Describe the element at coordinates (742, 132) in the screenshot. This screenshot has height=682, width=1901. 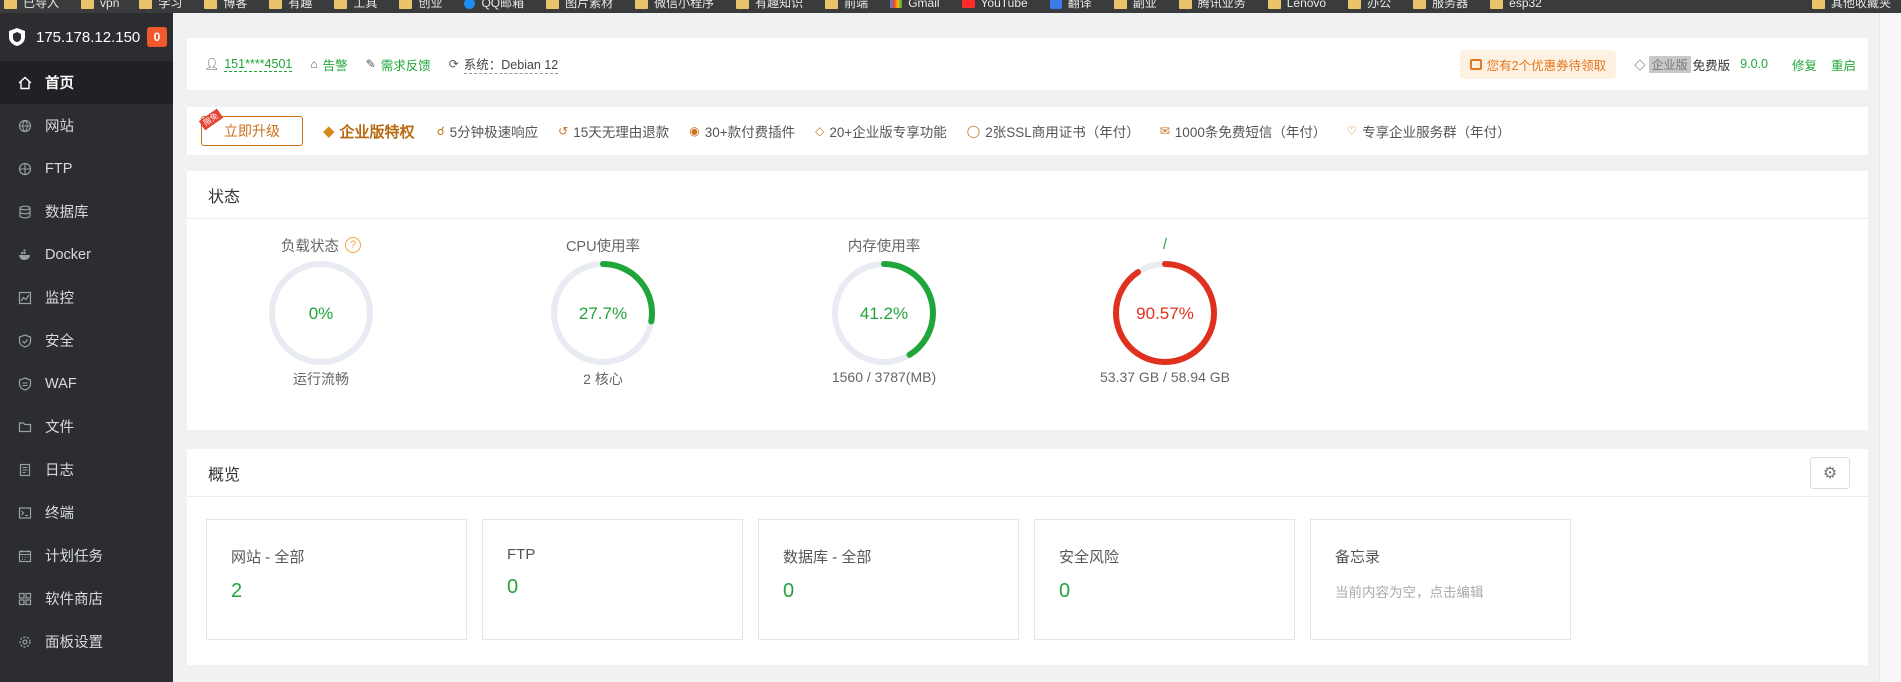
I see `feature-item: ◉ 30+款付费插件` at that location.